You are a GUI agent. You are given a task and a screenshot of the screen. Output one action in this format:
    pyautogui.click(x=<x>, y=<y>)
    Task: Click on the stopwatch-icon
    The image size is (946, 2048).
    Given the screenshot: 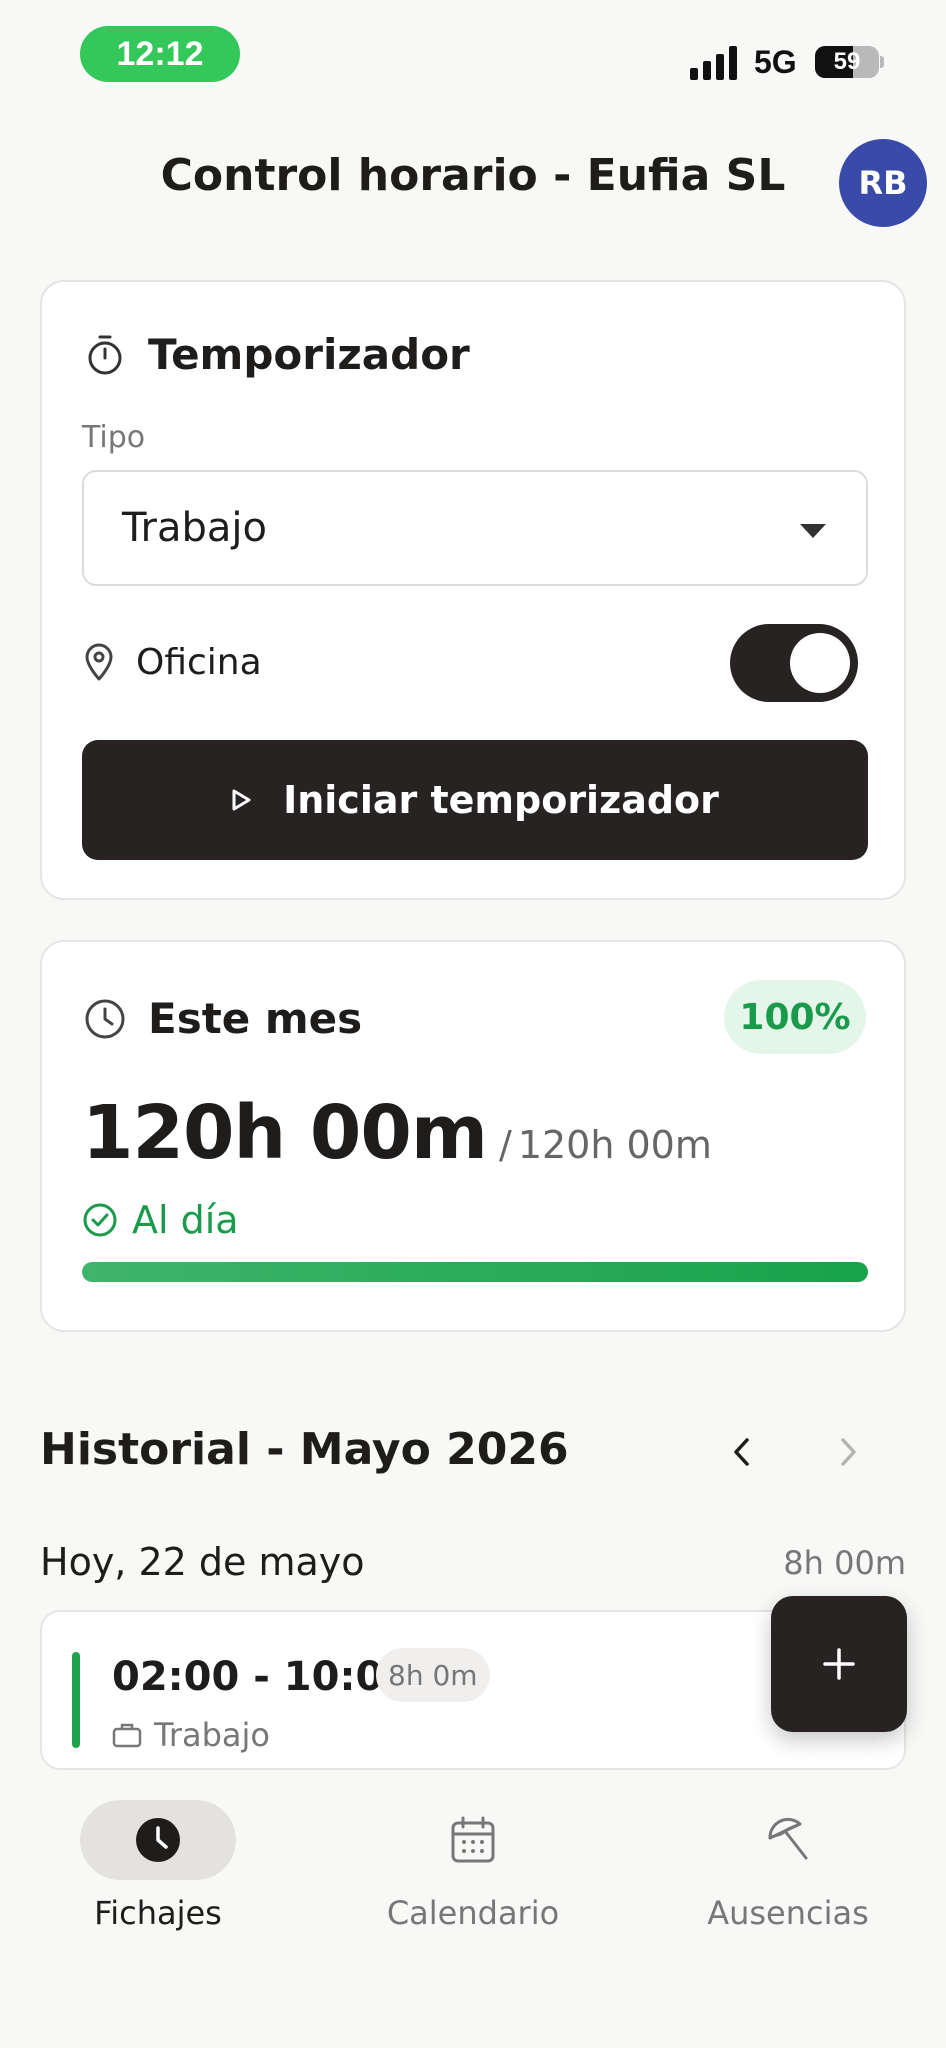 What is the action you would take?
    pyautogui.click(x=105, y=354)
    